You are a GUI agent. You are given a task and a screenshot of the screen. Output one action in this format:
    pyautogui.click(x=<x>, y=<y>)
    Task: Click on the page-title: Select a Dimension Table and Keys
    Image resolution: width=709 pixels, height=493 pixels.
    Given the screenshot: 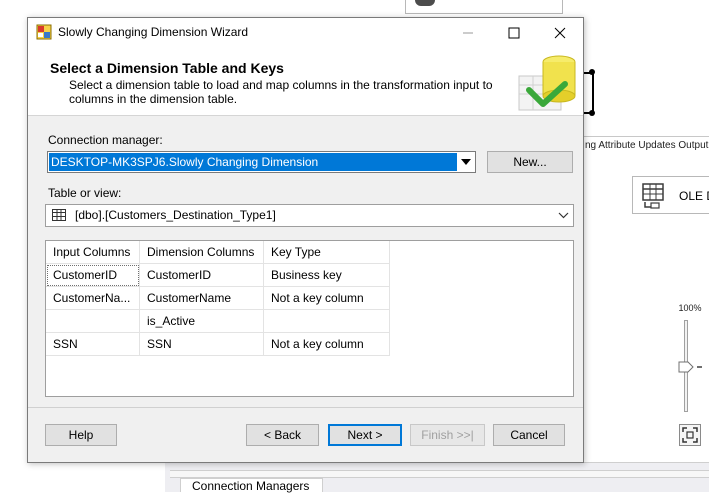 What is the action you would take?
    pyautogui.click(x=167, y=68)
    